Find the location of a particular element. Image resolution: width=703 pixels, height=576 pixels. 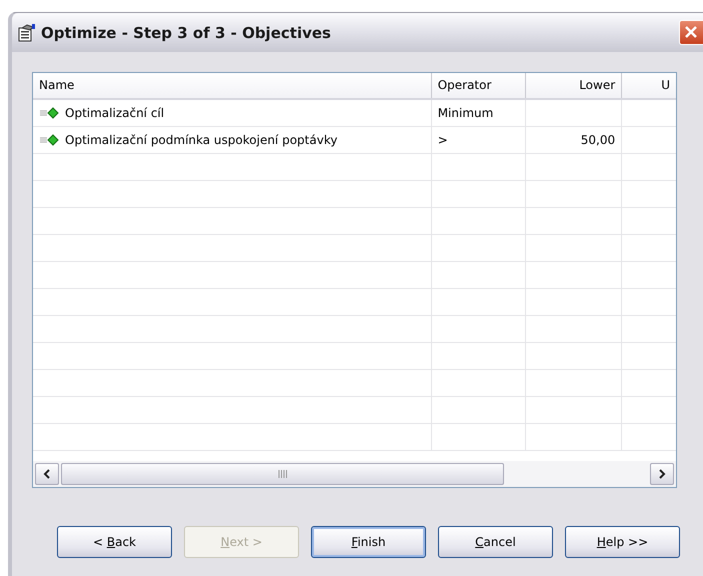

table-cell: 50,00 is located at coordinates (598, 140).